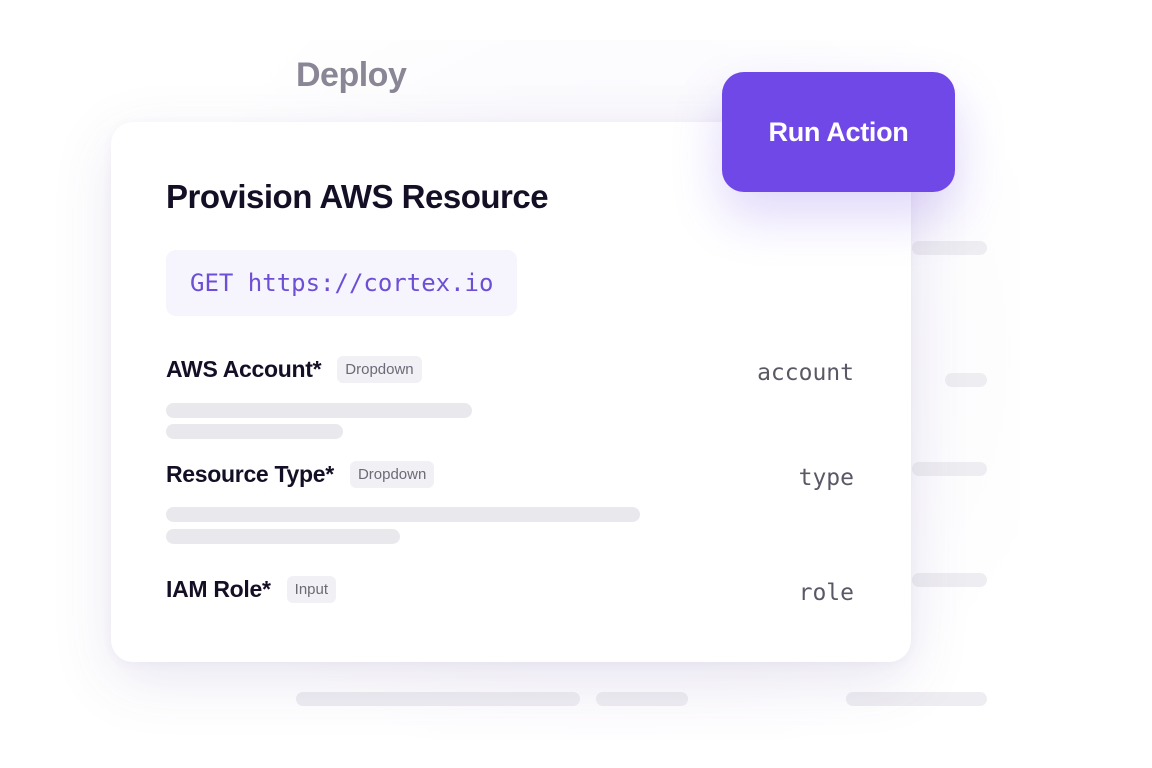  Describe the element at coordinates (311, 589) in the screenshot. I see `field-type-badge: Input` at that location.